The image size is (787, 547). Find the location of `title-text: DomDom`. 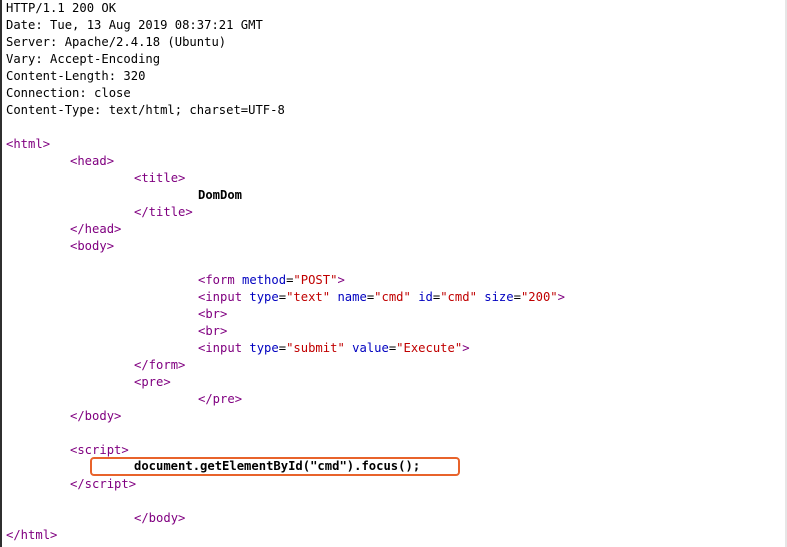

title-text: DomDom is located at coordinates (220, 195).